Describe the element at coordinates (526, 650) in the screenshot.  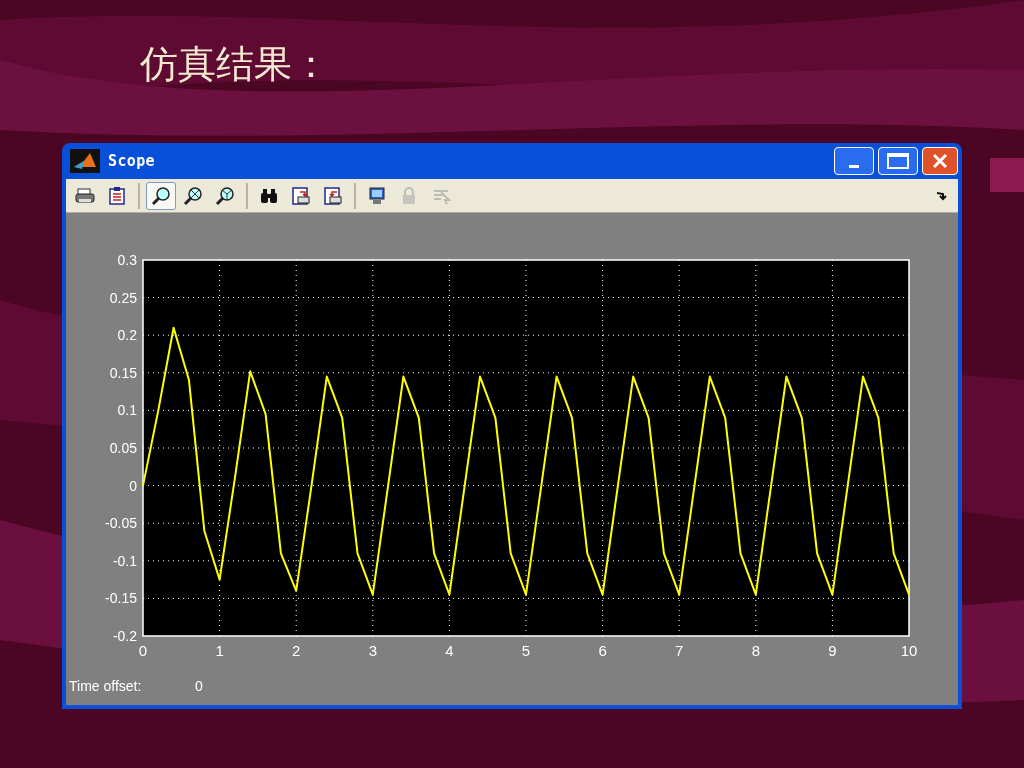
I see `x-tick-label: 5` at that location.